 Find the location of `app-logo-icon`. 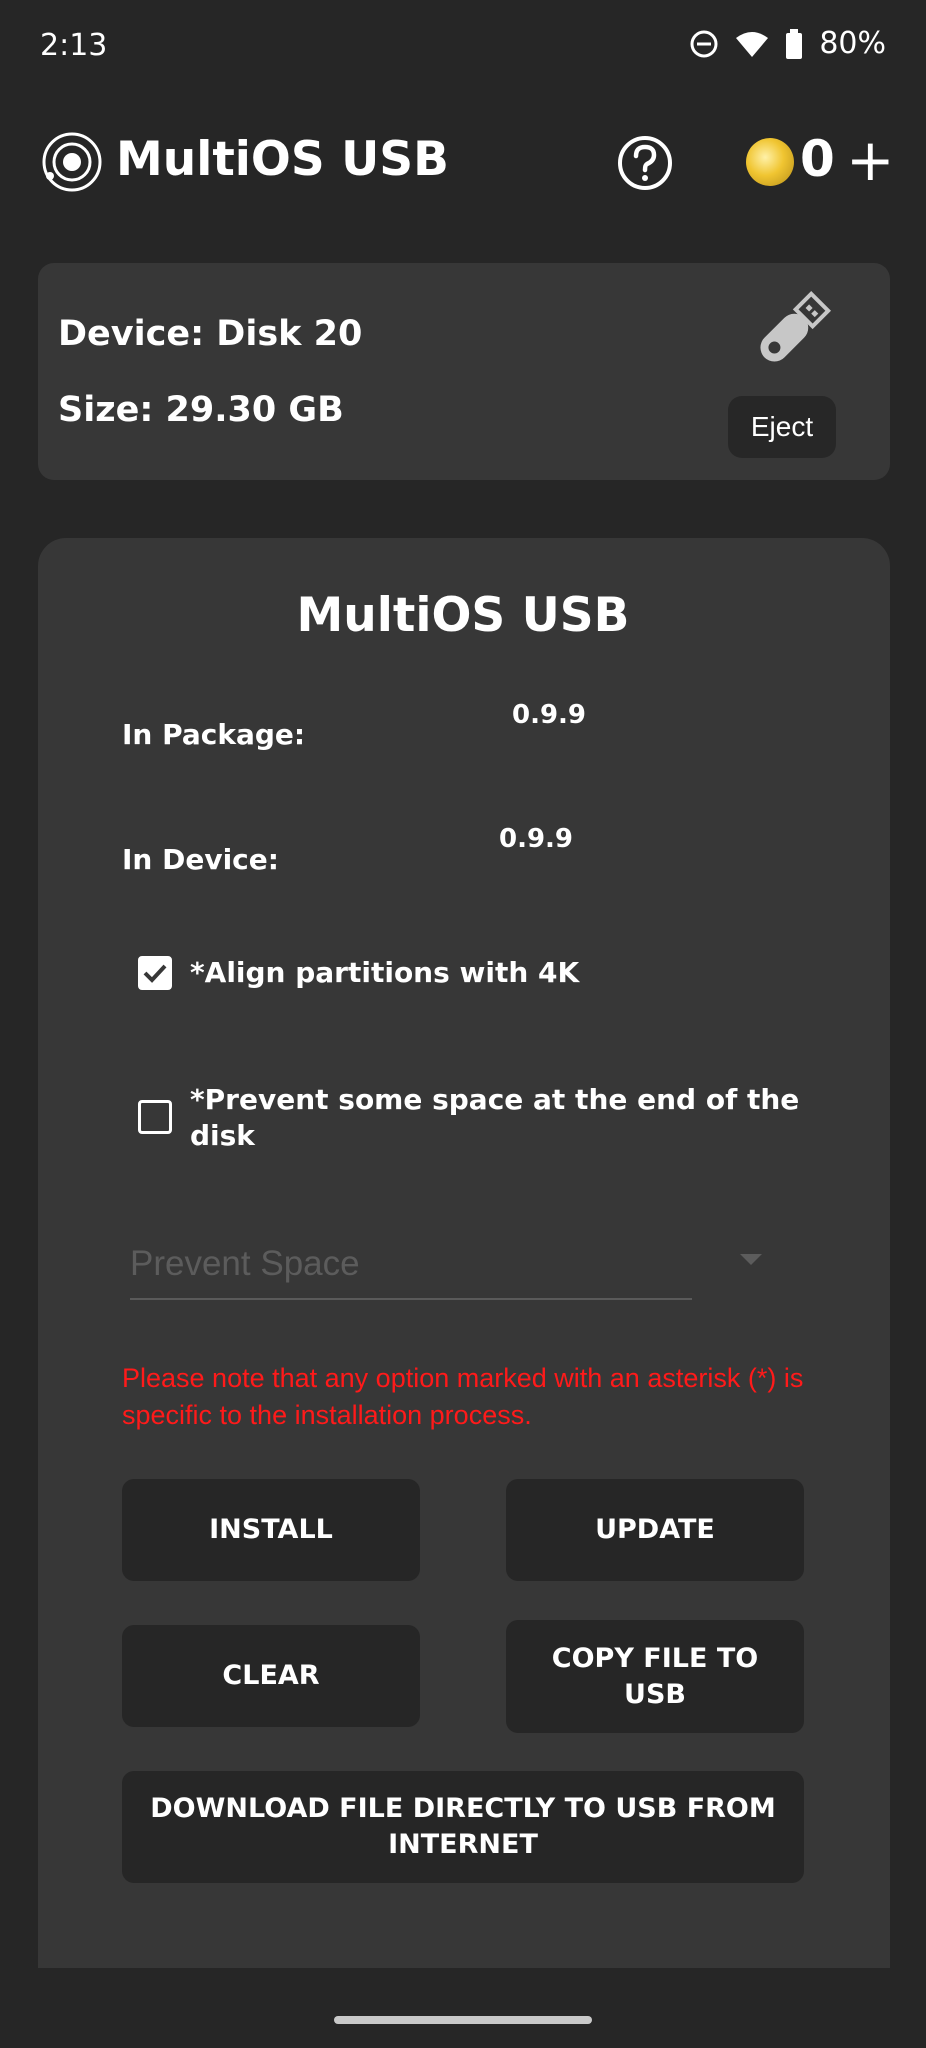

app-logo-icon is located at coordinates (72, 162).